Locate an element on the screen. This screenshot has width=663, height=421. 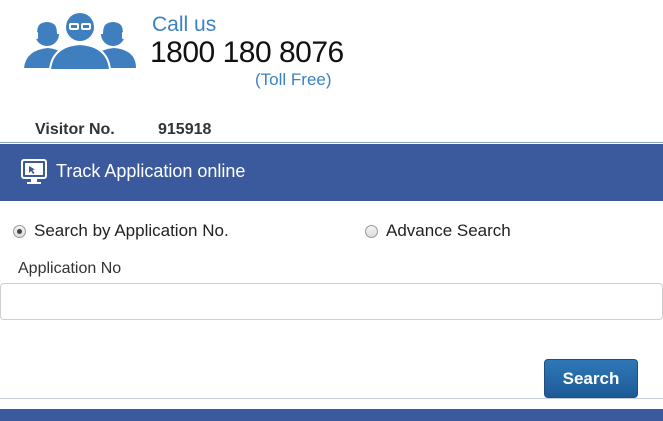
monitor-icon is located at coordinates (34, 171).